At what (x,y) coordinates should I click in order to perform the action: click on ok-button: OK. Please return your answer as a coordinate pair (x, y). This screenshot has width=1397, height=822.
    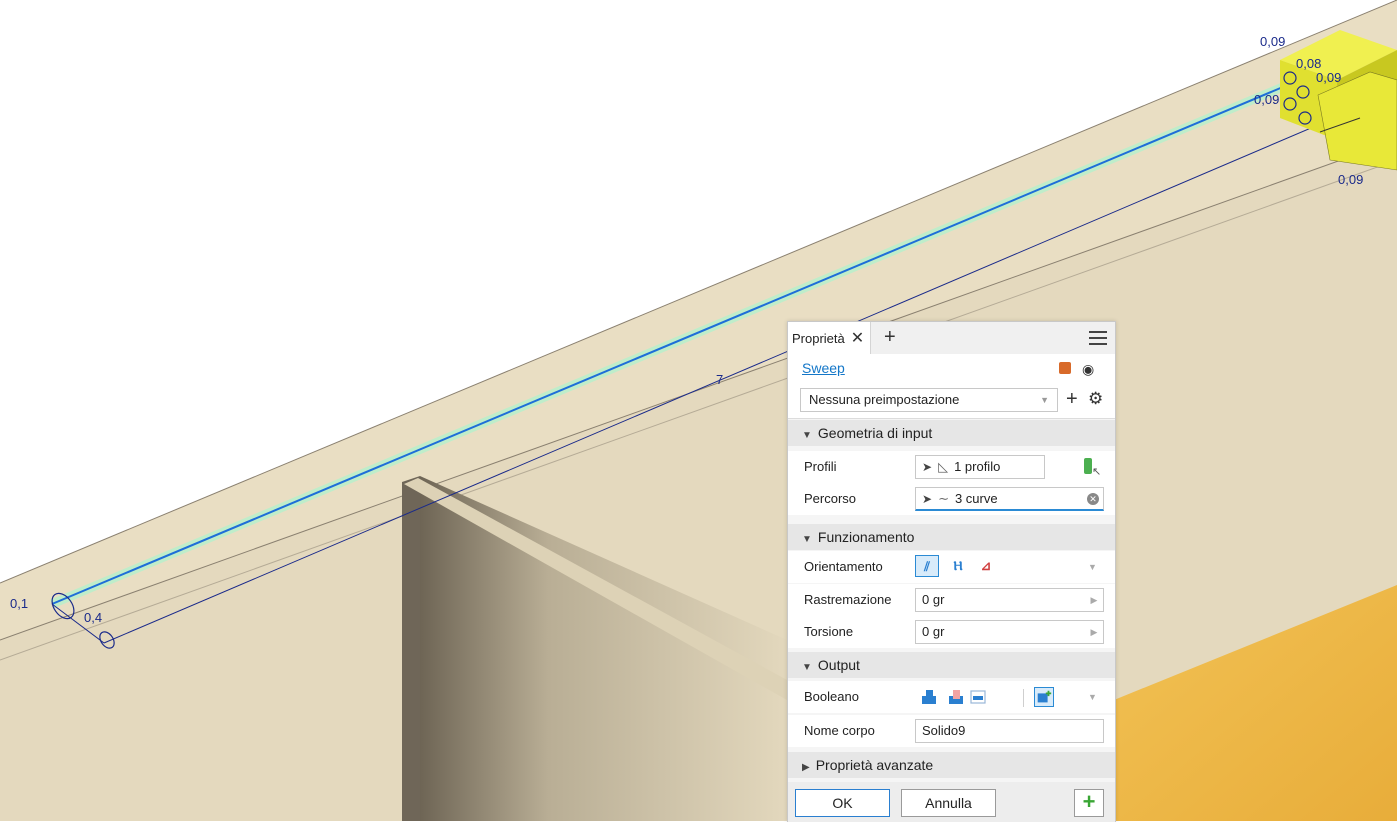
    Looking at the image, I should click on (842, 803).